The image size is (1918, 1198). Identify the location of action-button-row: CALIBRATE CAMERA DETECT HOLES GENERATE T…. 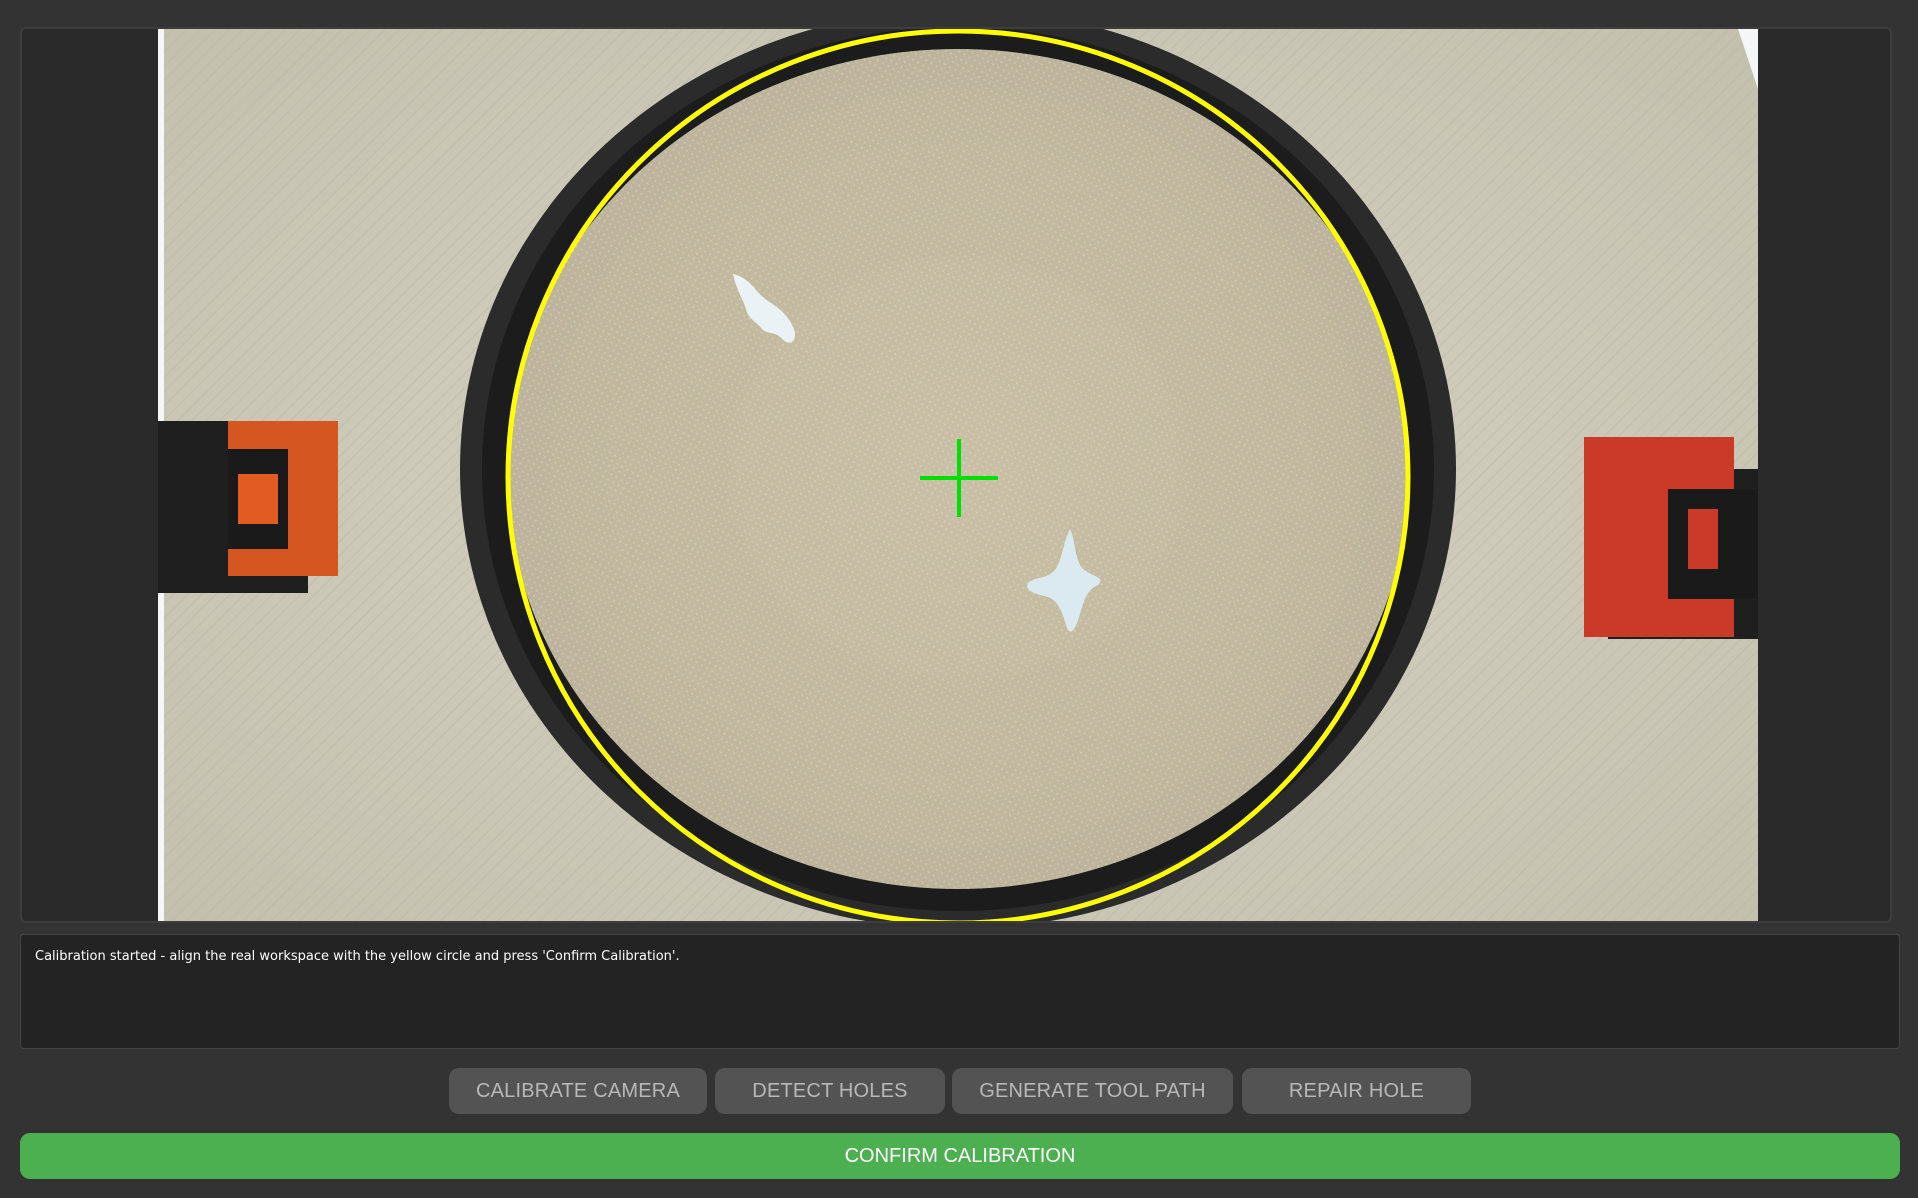
(959, 1091).